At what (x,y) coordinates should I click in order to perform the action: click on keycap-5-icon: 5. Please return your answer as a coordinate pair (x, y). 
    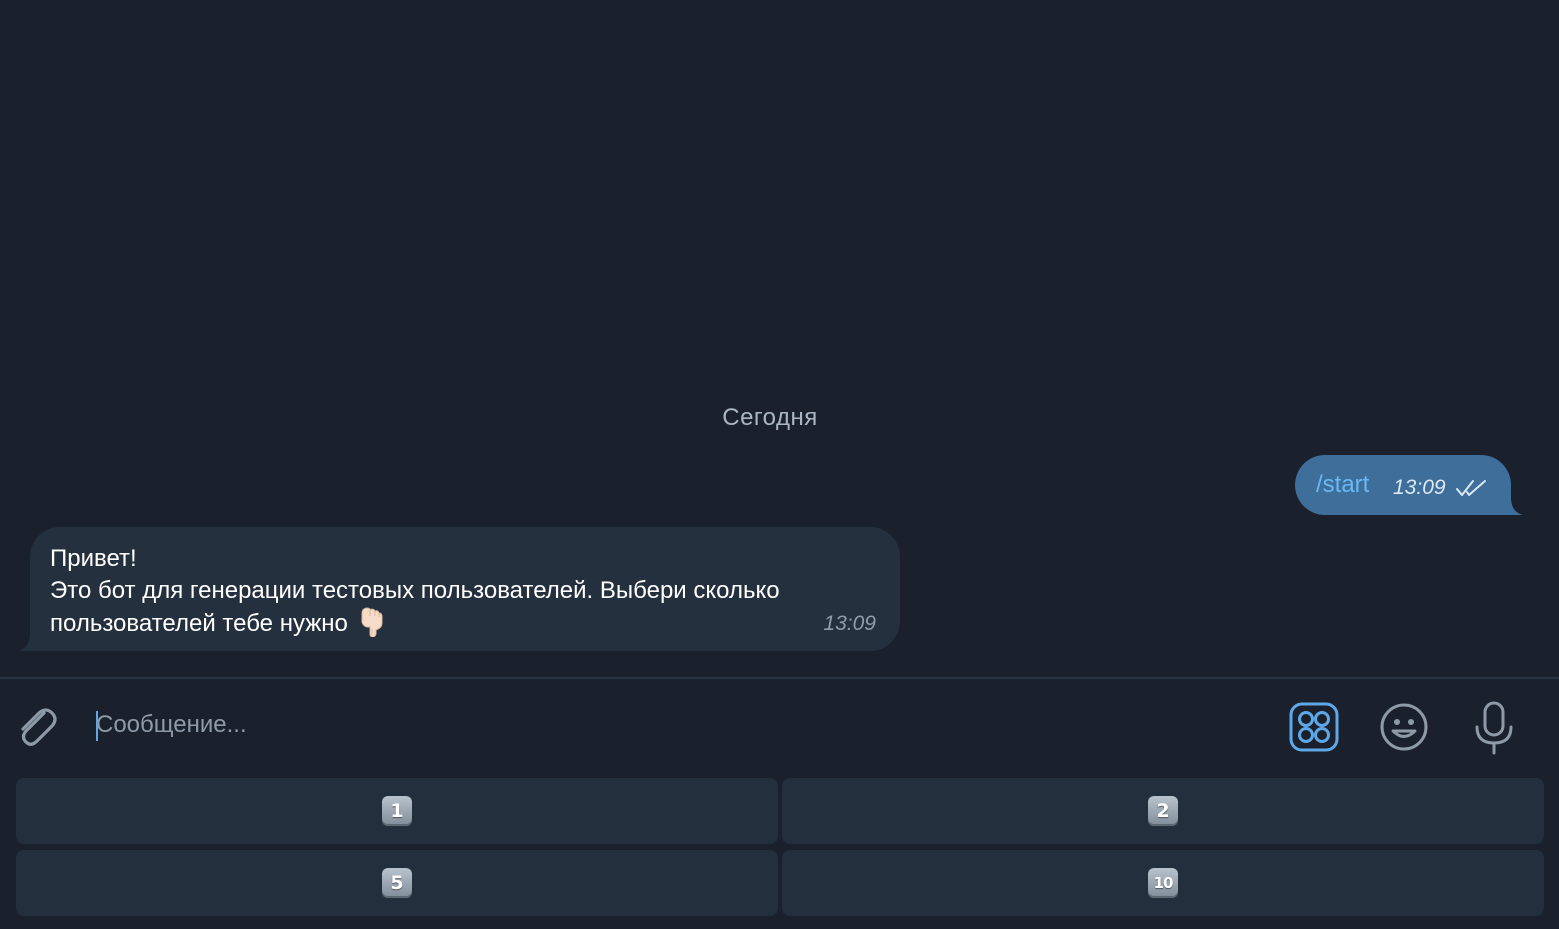
    Looking at the image, I should click on (397, 883).